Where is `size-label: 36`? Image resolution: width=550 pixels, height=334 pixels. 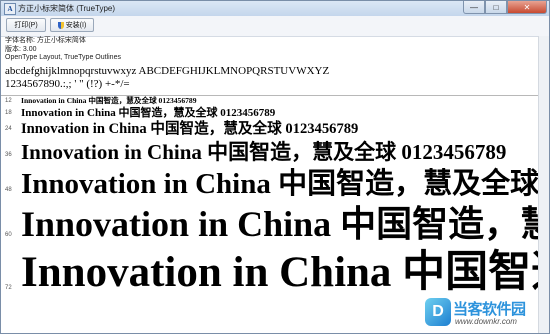 size-label: 36 is located at coordinates (8, 155).